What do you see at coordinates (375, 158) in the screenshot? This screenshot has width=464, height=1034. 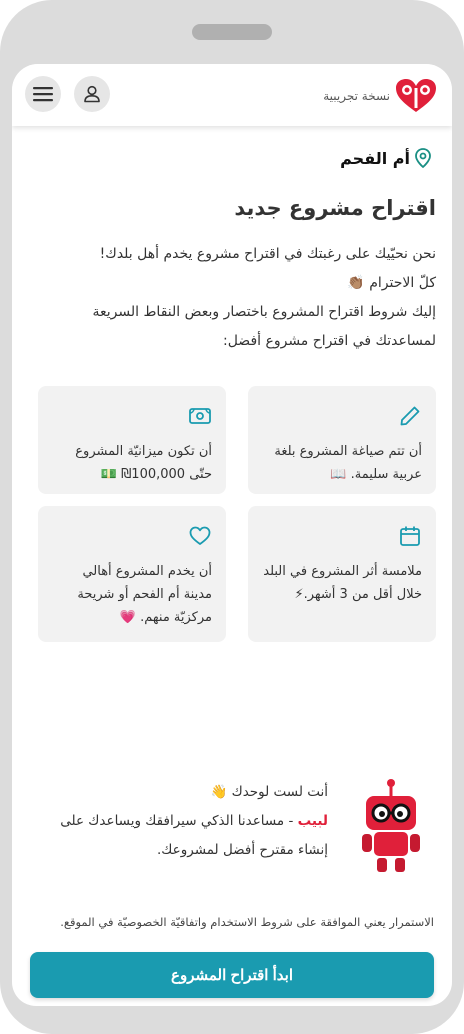 I see `location-name: أم الفحم` at bounding box center [375, 158].